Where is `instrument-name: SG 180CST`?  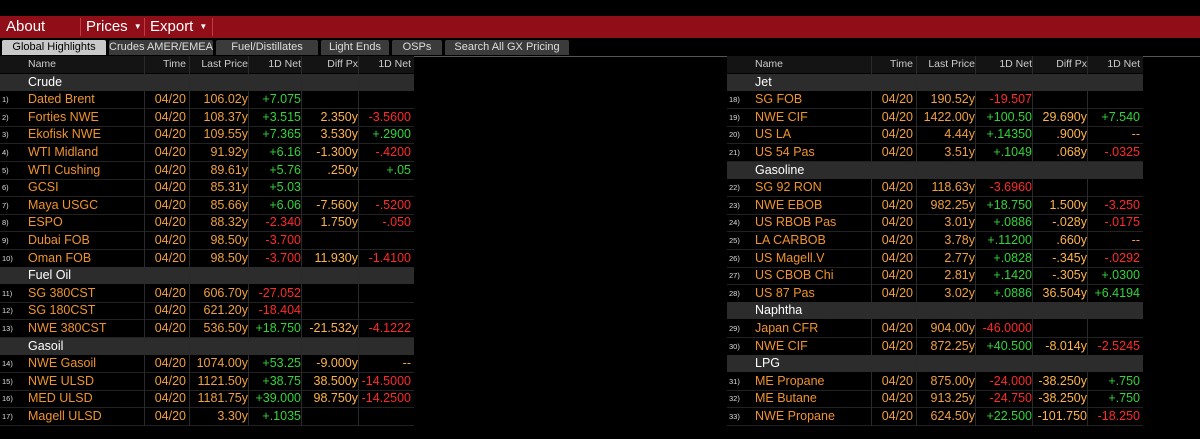 instrument-name: SG 180CST is located at coordinates (85, 310).